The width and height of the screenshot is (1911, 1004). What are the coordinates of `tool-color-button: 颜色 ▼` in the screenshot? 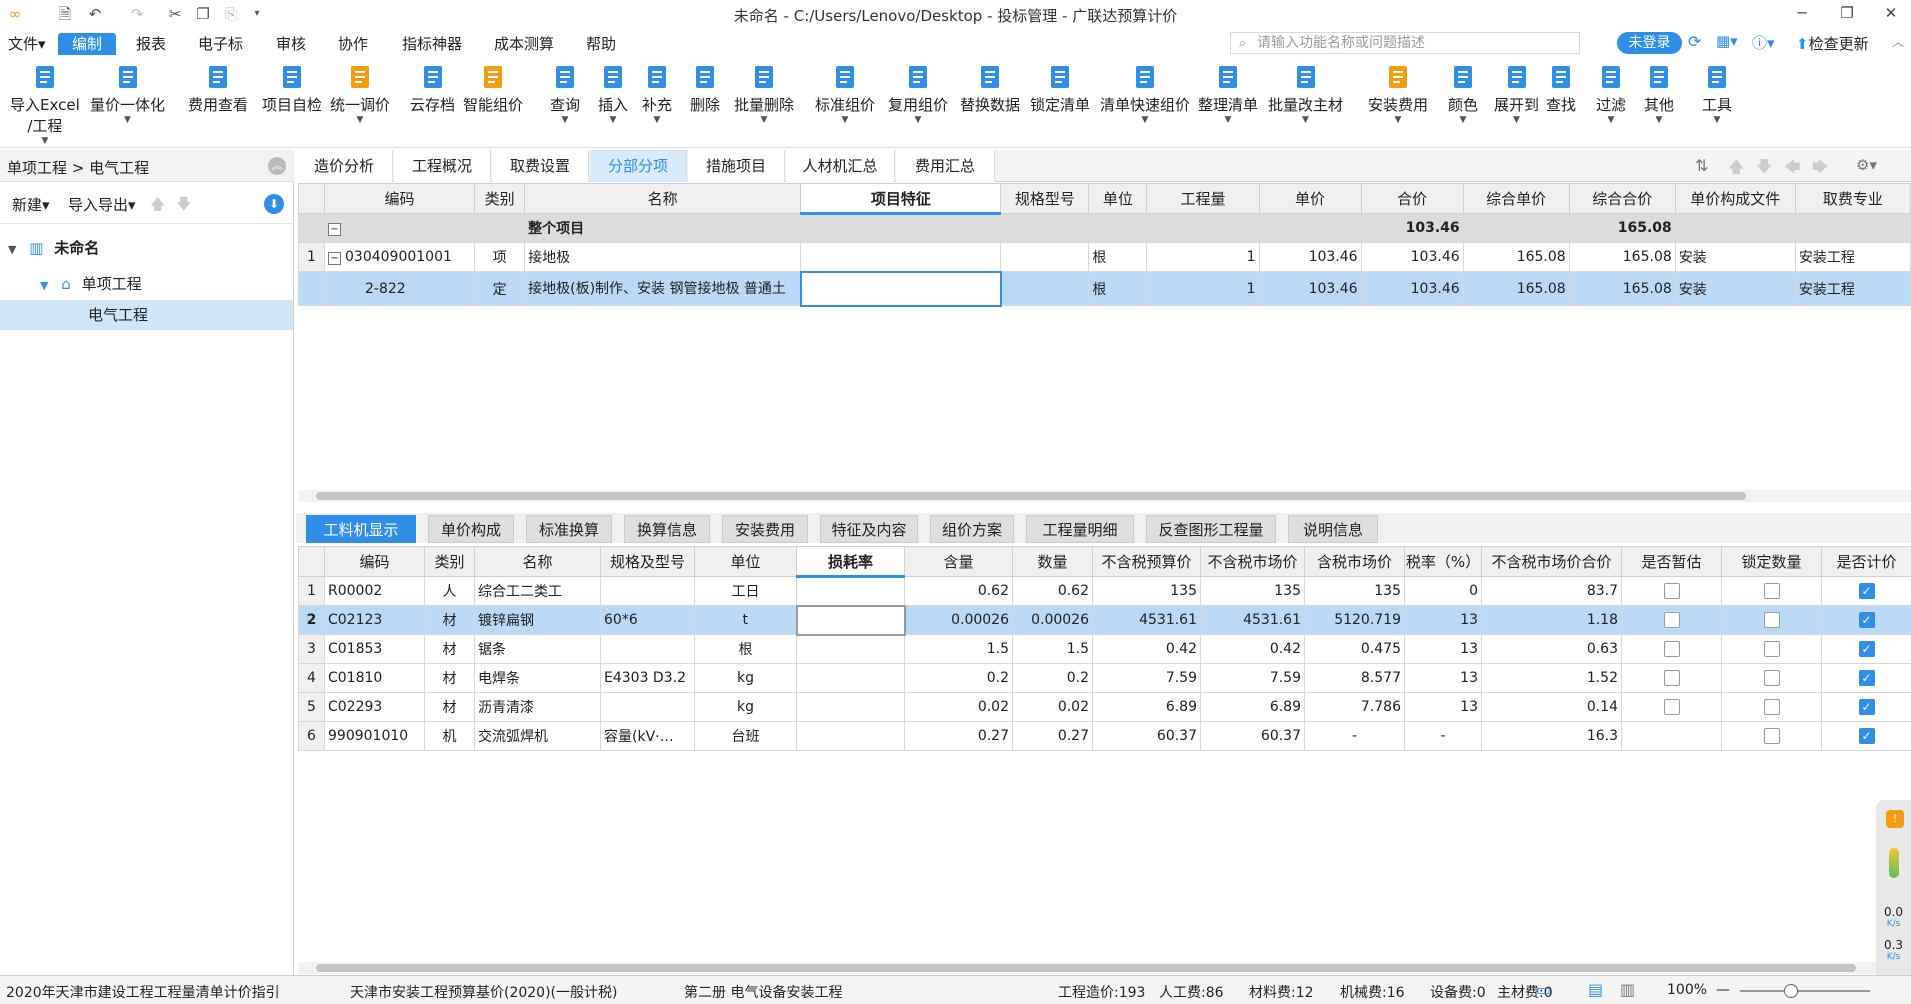 It's located at (1463, 93).